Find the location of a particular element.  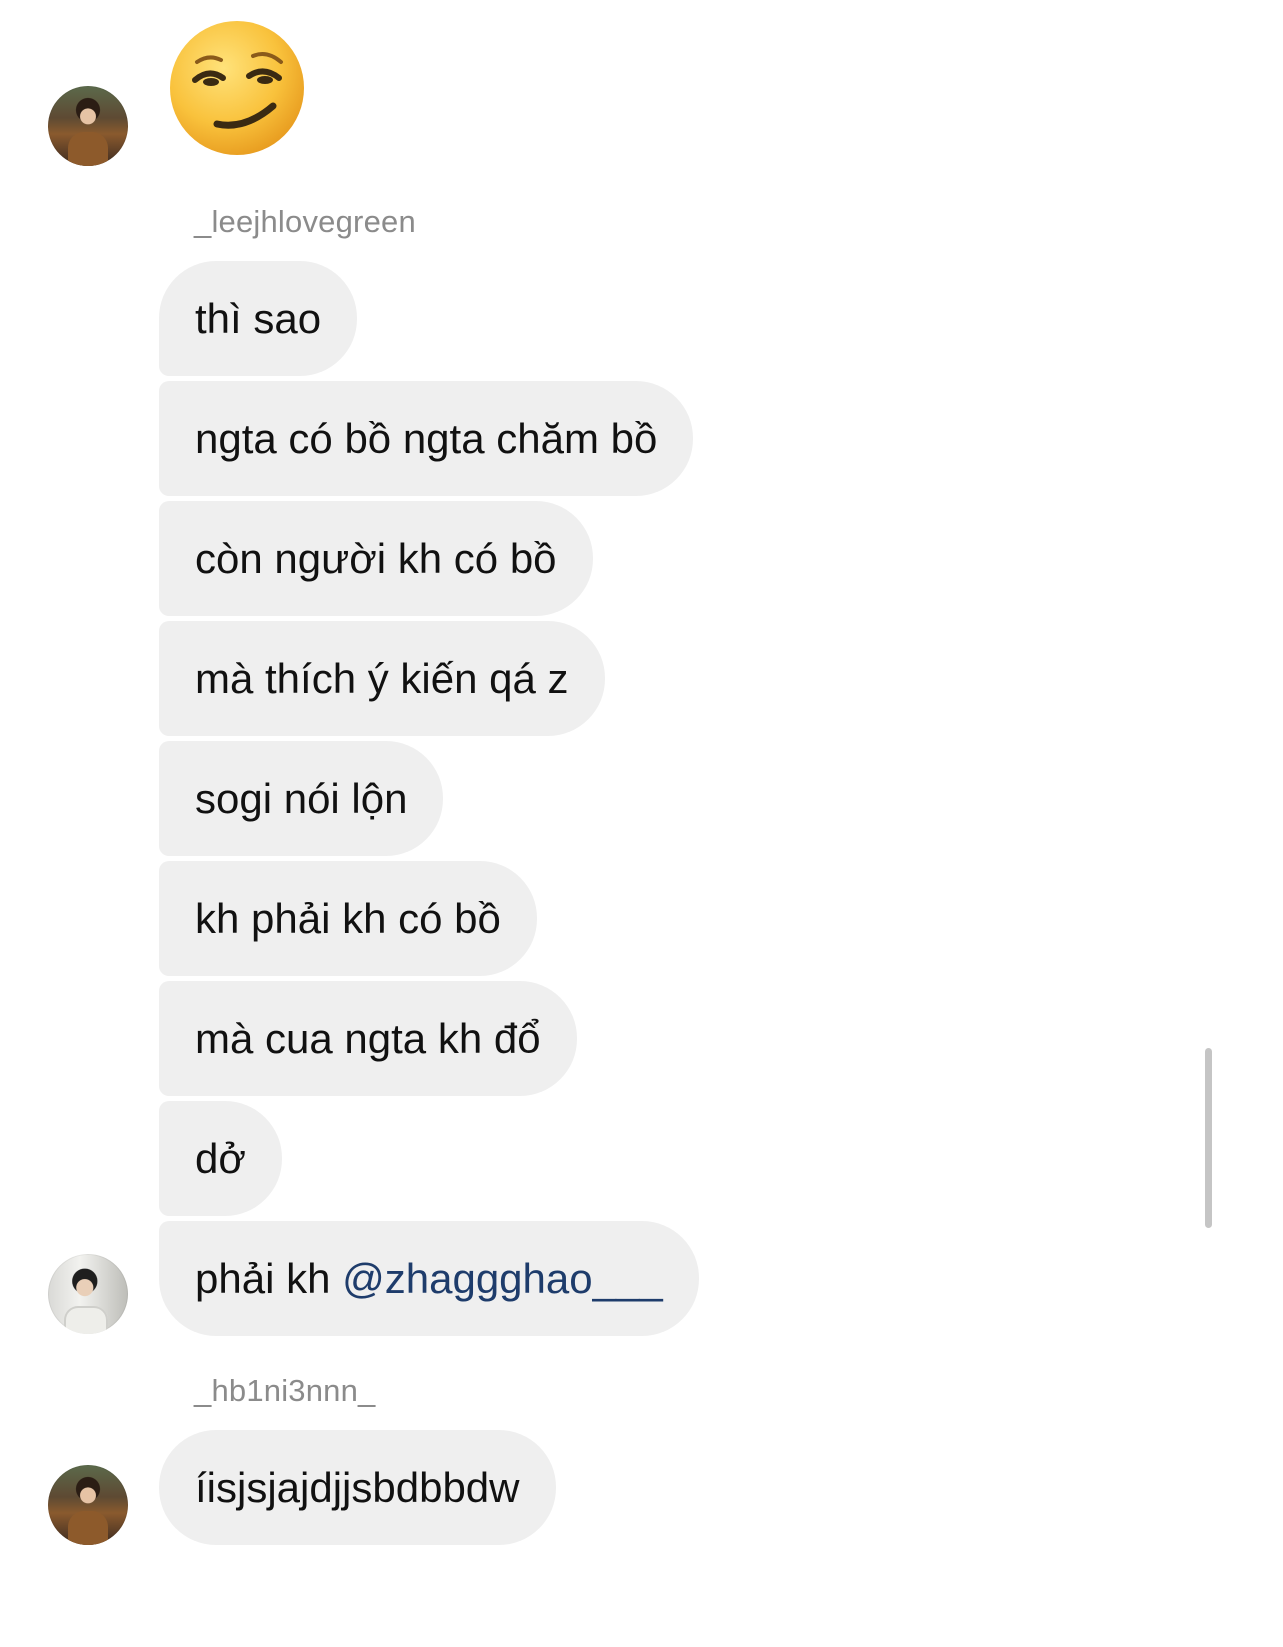

message-bubble: mà thích ý kiến qá z is located at coordinates (382, 678).